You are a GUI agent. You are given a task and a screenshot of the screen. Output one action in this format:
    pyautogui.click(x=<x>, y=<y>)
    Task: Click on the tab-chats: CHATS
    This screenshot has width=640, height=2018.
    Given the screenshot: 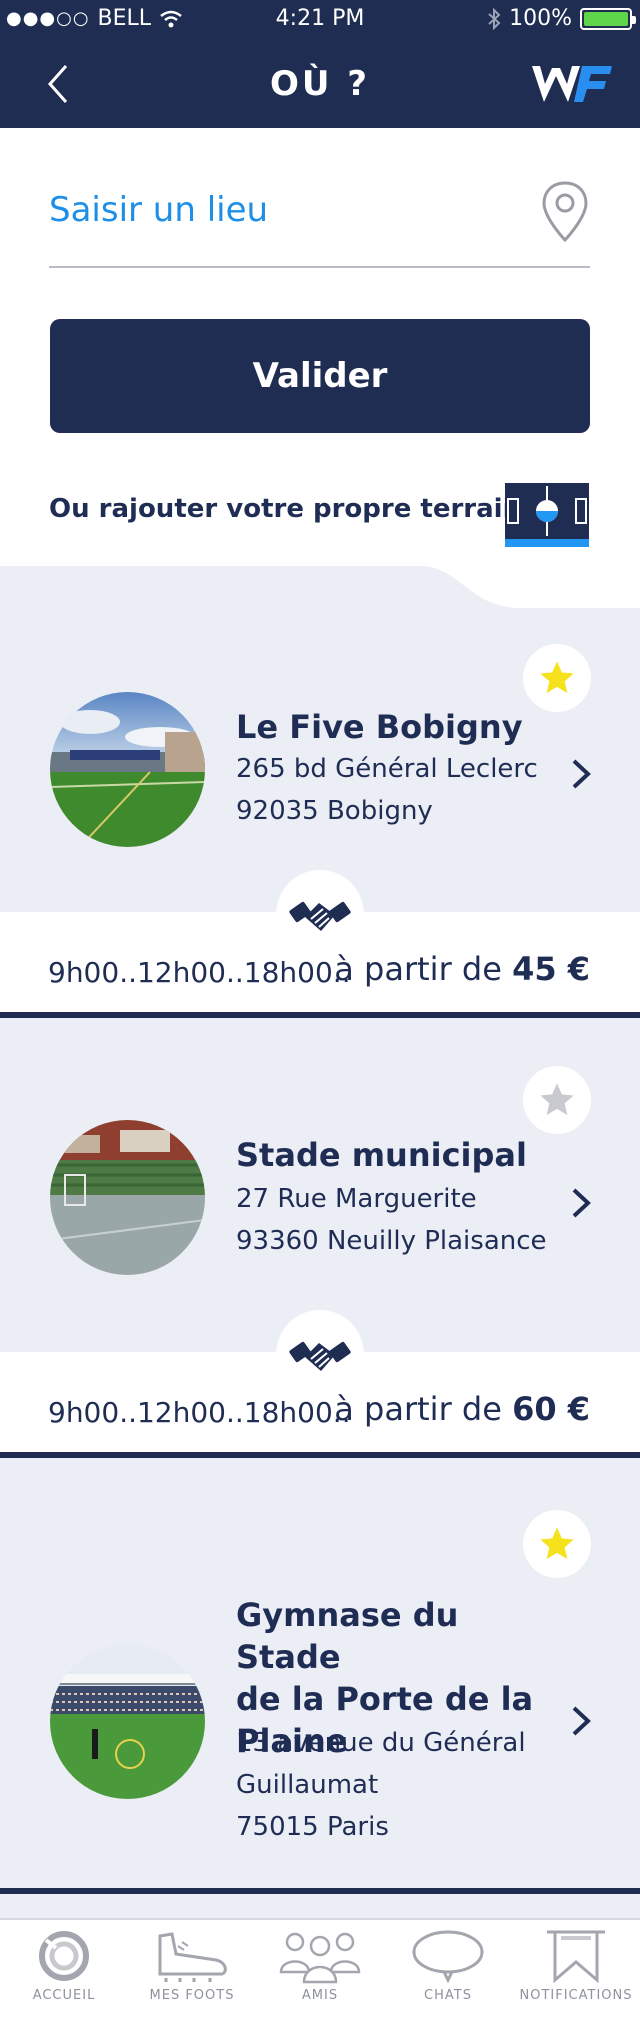 What is the action you would take?
    pyautogui.click(x=448, y=1973)
    